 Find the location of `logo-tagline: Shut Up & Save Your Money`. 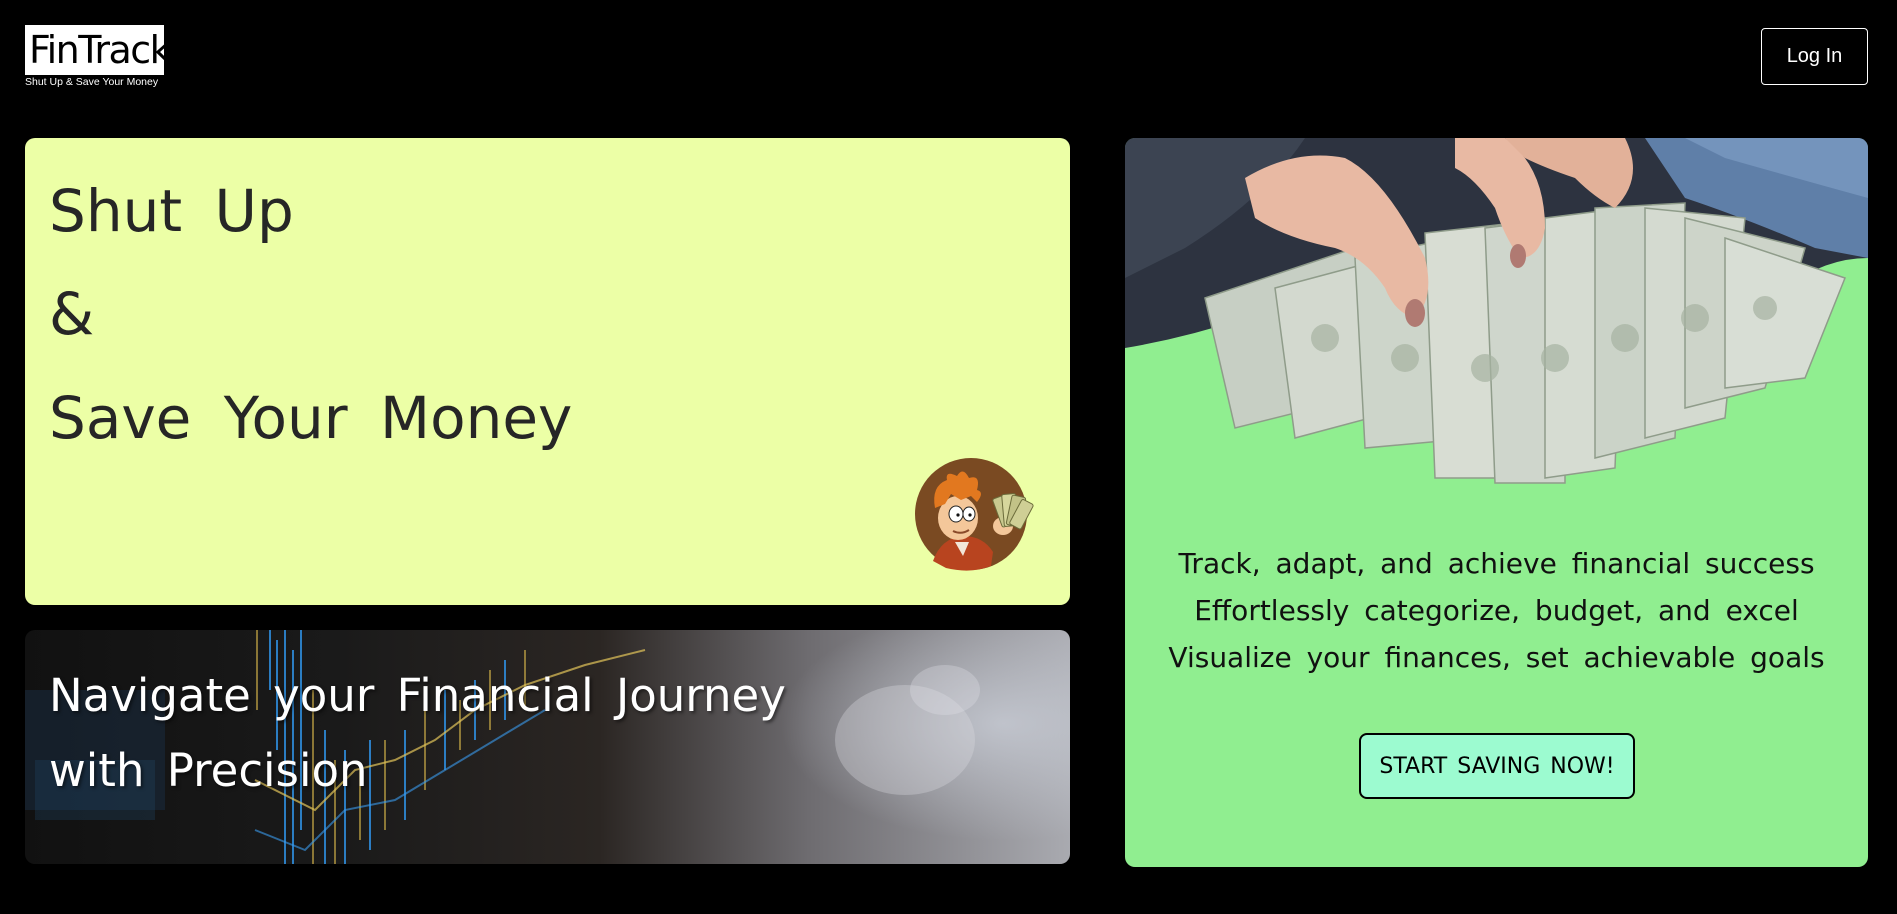

logo-tagline: Shut Up & Save Your Money is located at coordinates (92, 82).